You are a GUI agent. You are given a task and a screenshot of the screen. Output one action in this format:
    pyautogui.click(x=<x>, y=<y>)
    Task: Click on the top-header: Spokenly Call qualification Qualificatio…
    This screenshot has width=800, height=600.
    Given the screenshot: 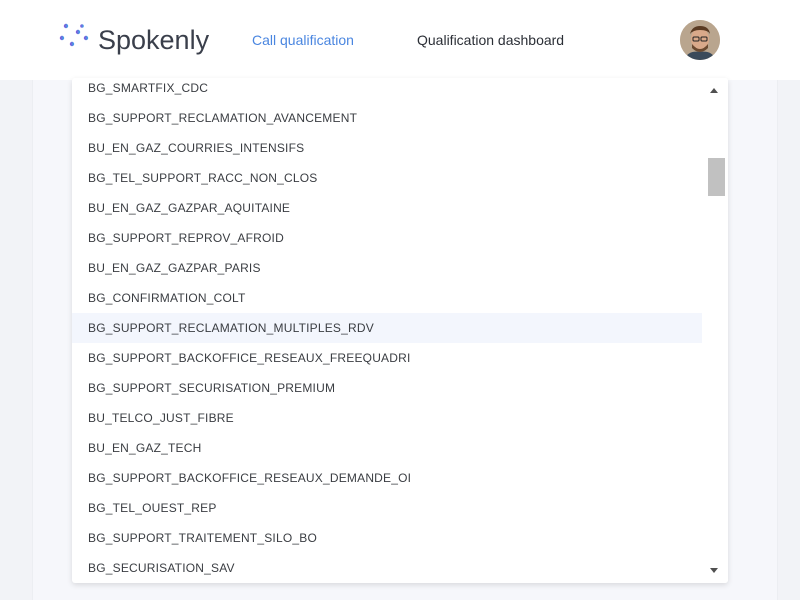 What is the action you would take?
    pyautogui.click(x=400, y=40)
    